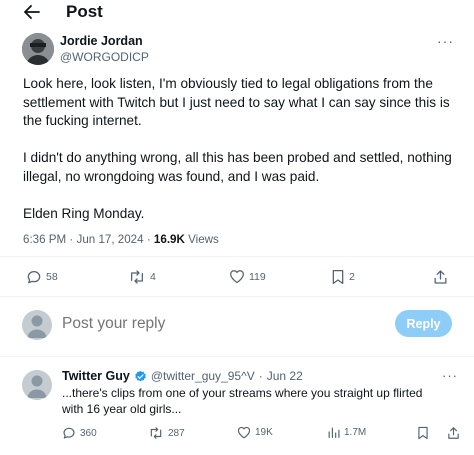 This screenshot has height=455, width=474. I want to click on like-count: 19K, so click(264, 432).